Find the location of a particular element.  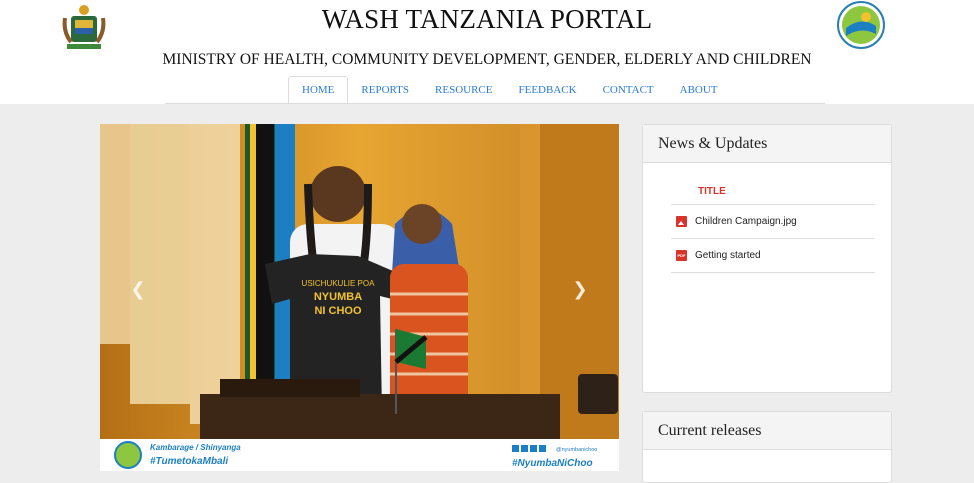

news-updates-heading: News & Updates is located at coordinates (767, 144).